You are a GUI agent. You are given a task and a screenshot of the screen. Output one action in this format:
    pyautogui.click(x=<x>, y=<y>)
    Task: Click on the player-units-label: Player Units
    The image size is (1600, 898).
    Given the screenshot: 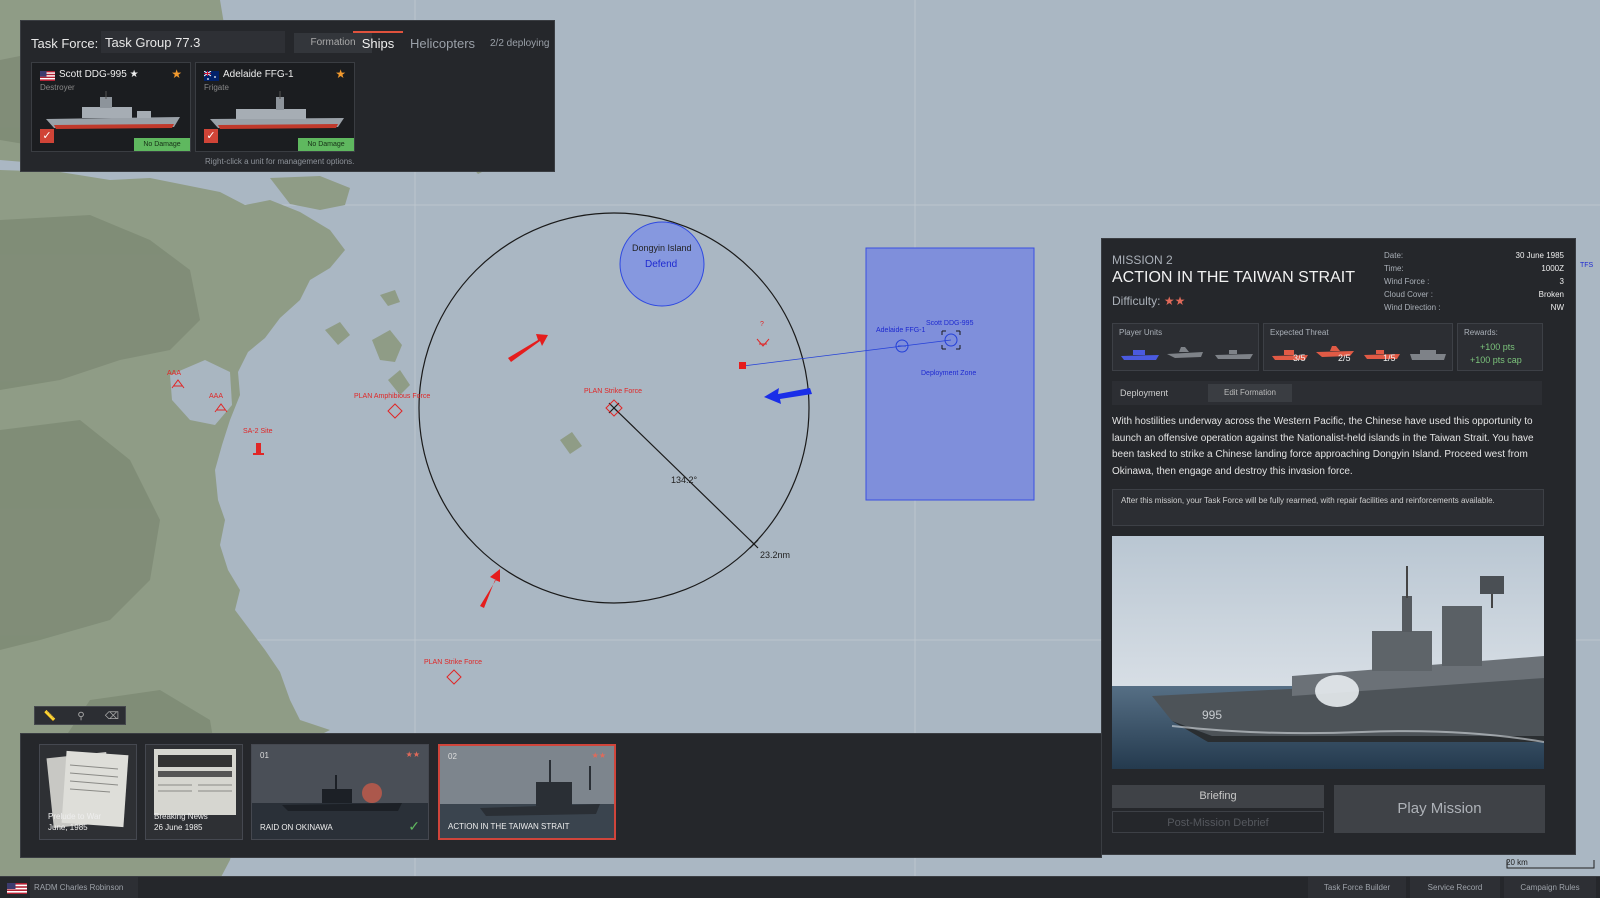 What is the action you would take?
    pyautogui.click(x=1141, y=332)
    